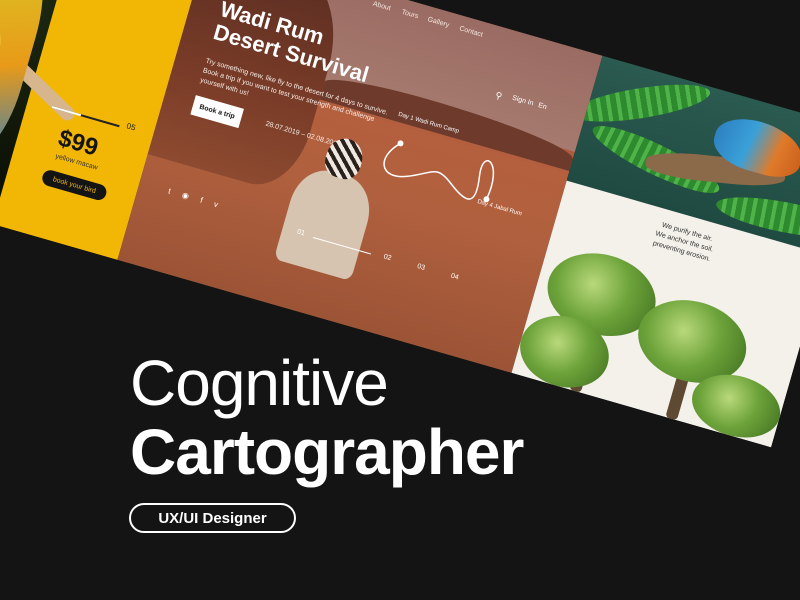  What do you see at coordinates (193, 197) in the screenshot?
I see `social-links: t ◉ f v` at bounding box center [193, 197].